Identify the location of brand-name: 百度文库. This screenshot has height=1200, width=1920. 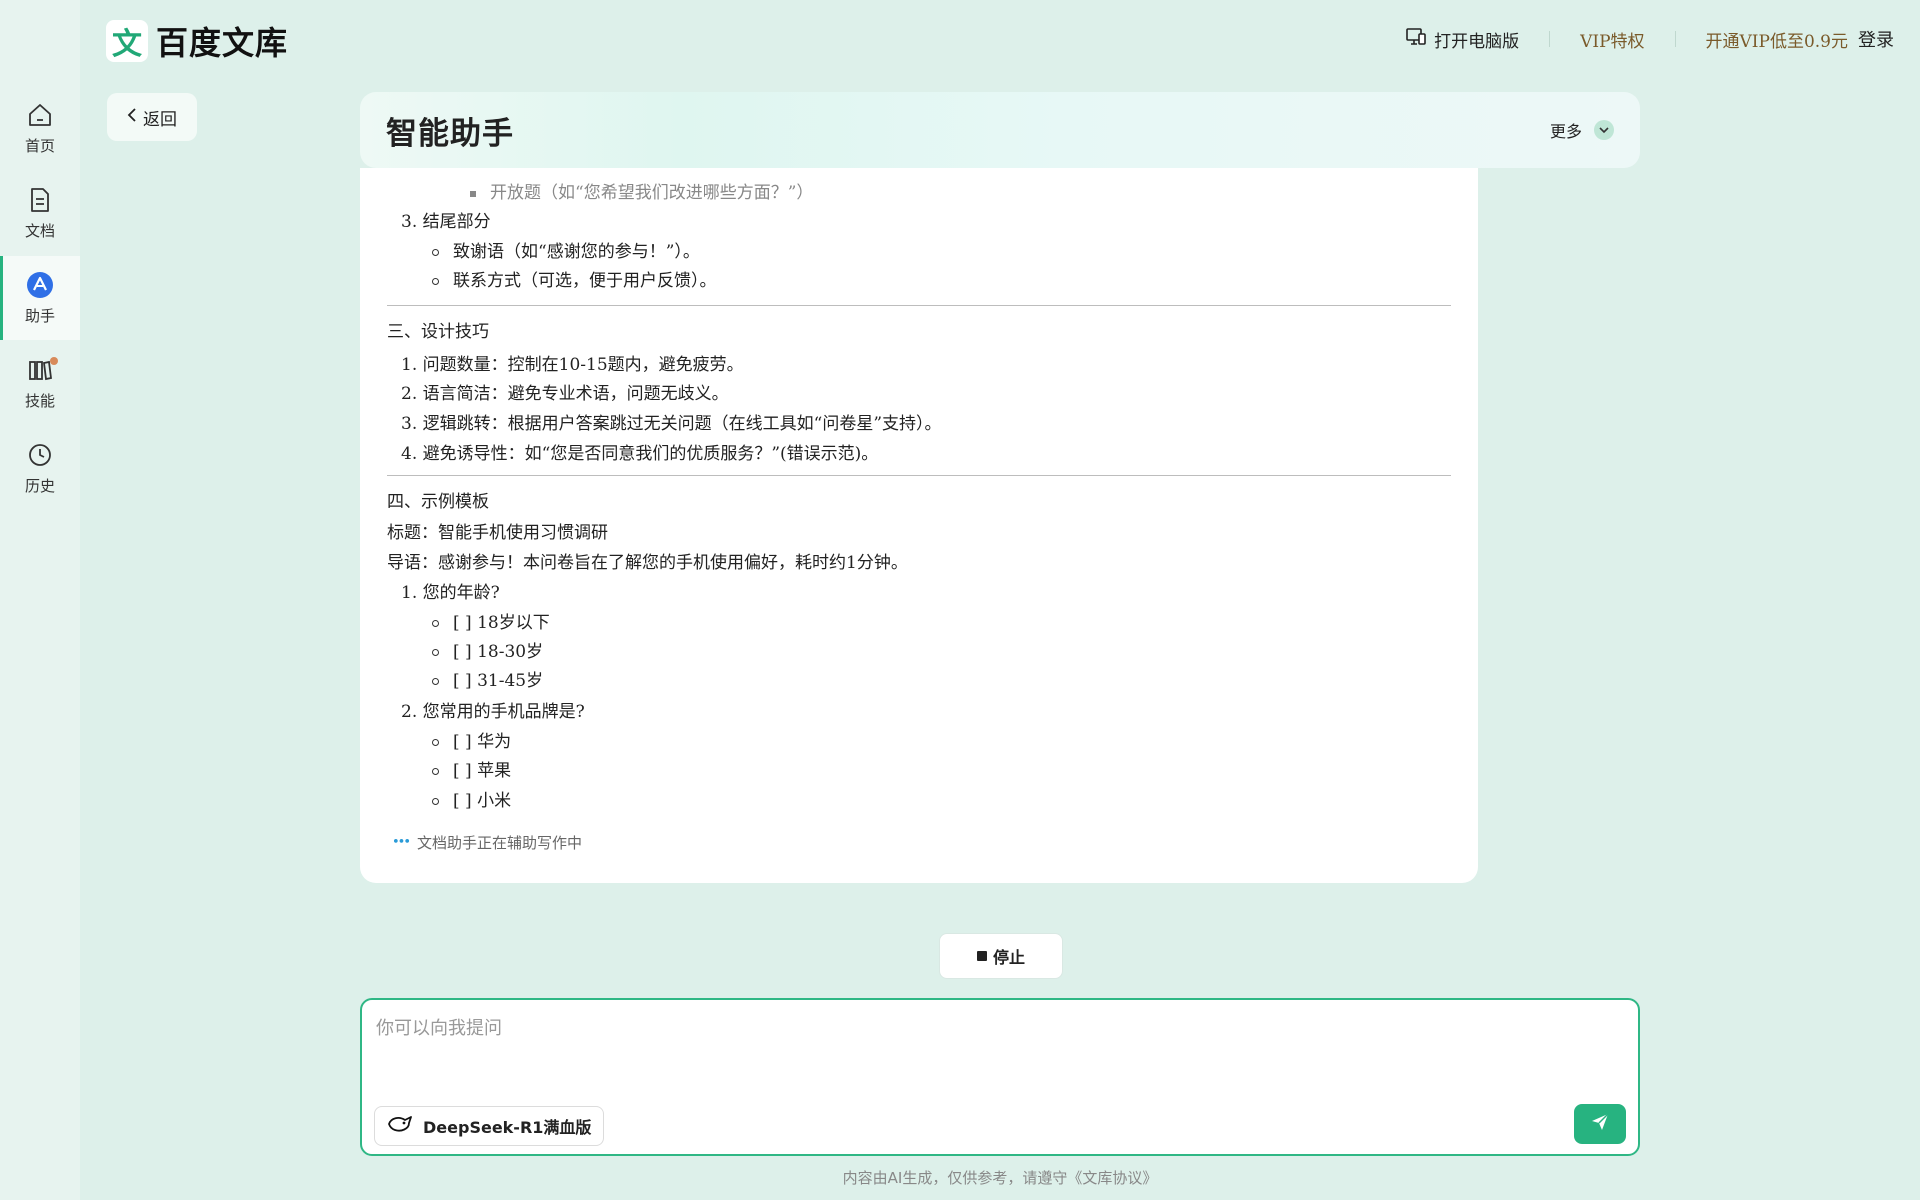
(222, 43).